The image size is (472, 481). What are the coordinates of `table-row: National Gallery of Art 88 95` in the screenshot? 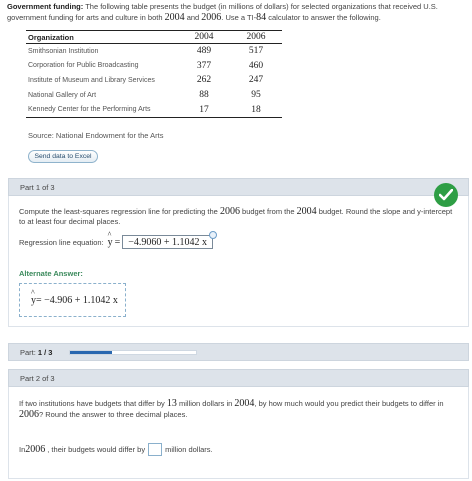 It's located at (154, 95).